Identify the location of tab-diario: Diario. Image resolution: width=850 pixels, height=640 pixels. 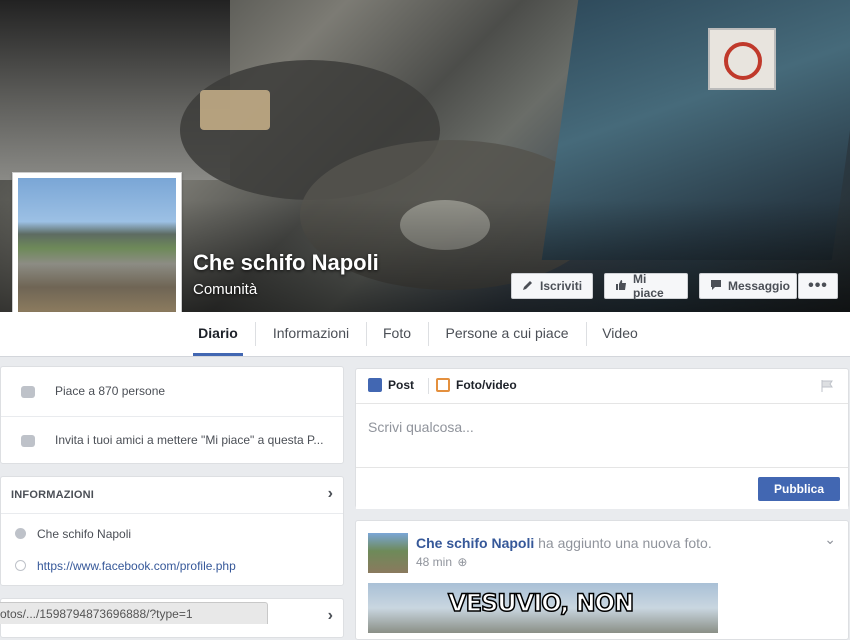
(218, 334).